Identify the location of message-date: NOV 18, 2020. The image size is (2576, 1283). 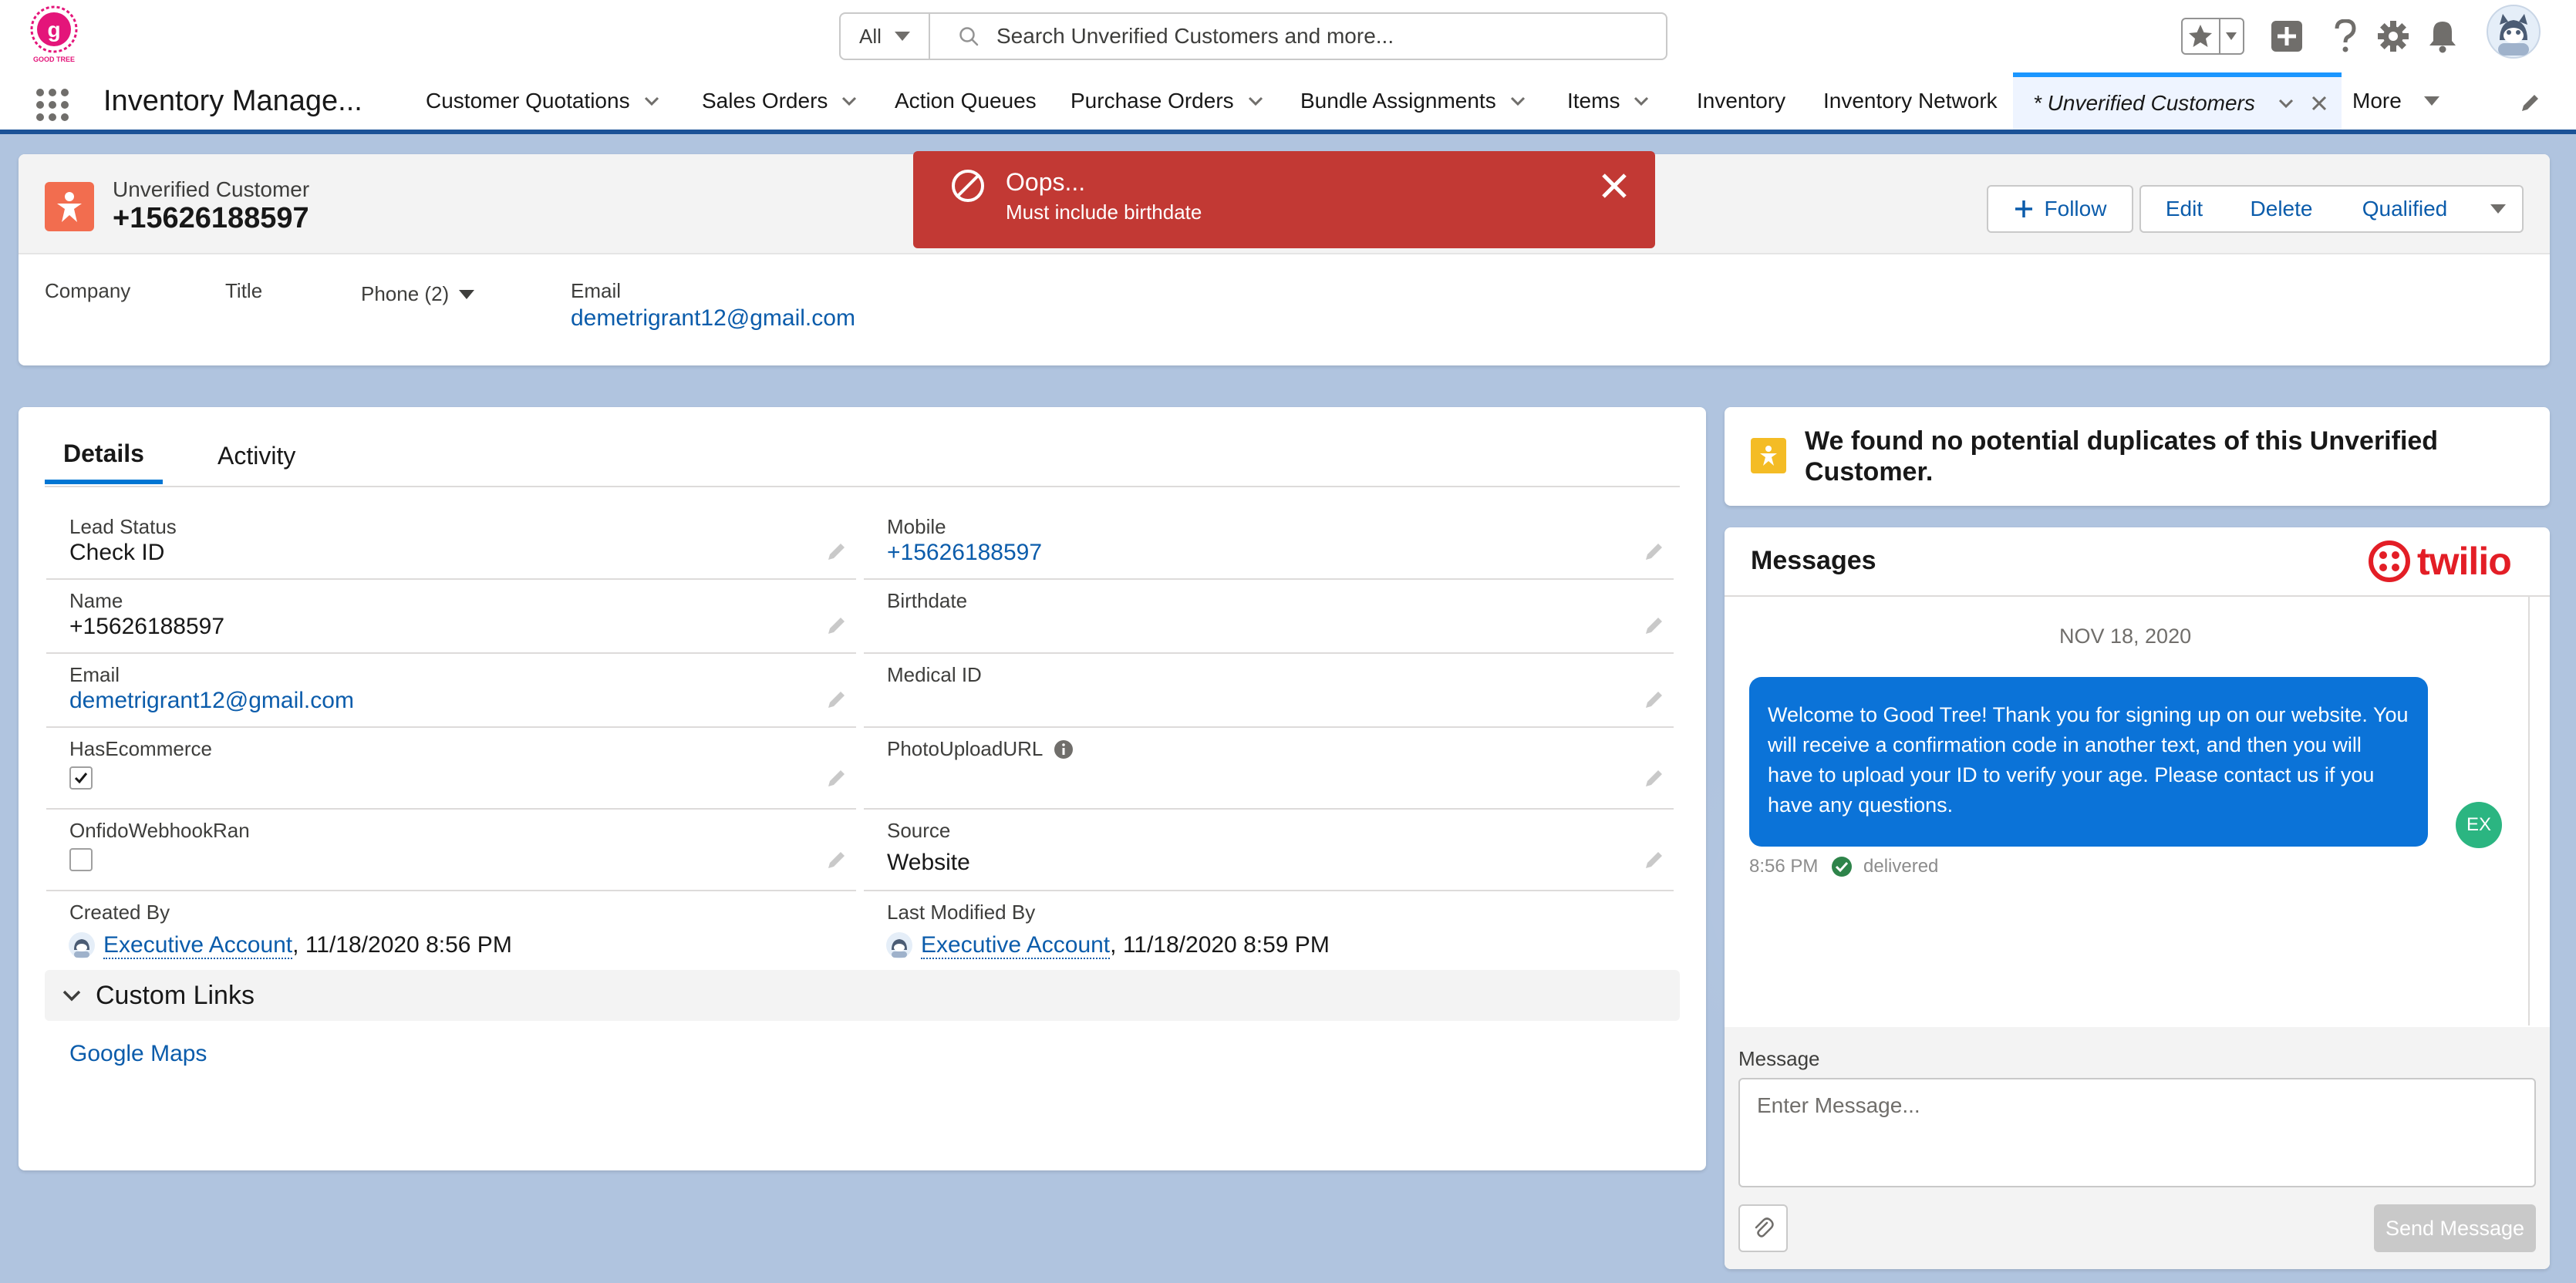
(2125, 636).